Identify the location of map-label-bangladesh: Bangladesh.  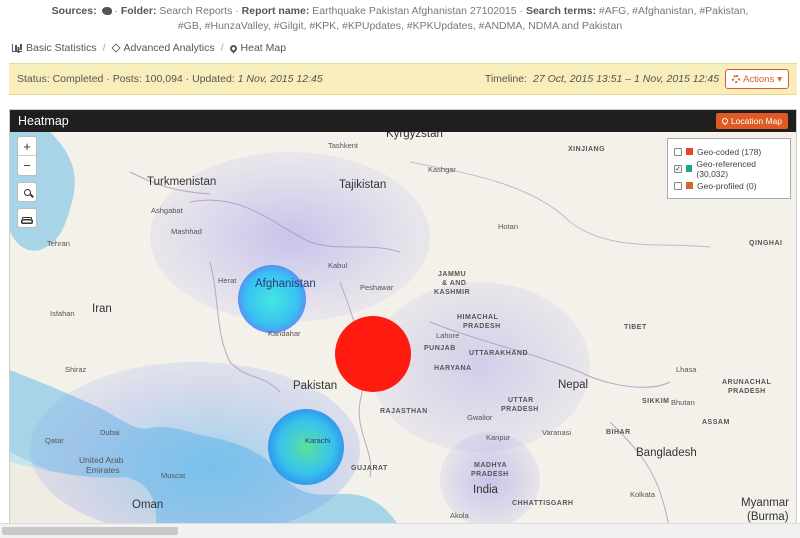
(666, 453).